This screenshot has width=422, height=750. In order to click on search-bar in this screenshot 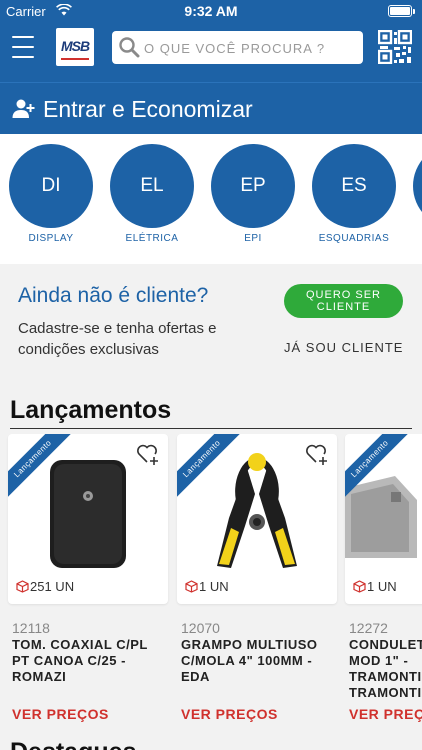, I will do `click(237, 47)`.